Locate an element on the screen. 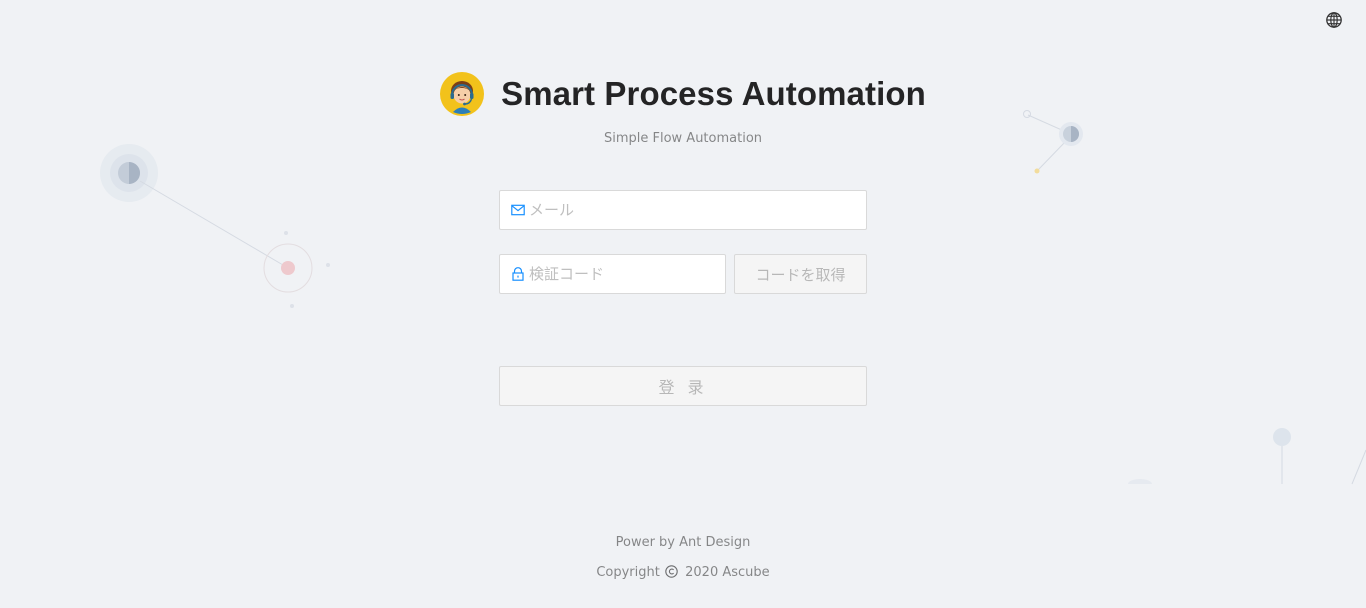 This screenshot has width=1366, height=608. copyright-prefix: Copyright is located at coordinates (628, 572).